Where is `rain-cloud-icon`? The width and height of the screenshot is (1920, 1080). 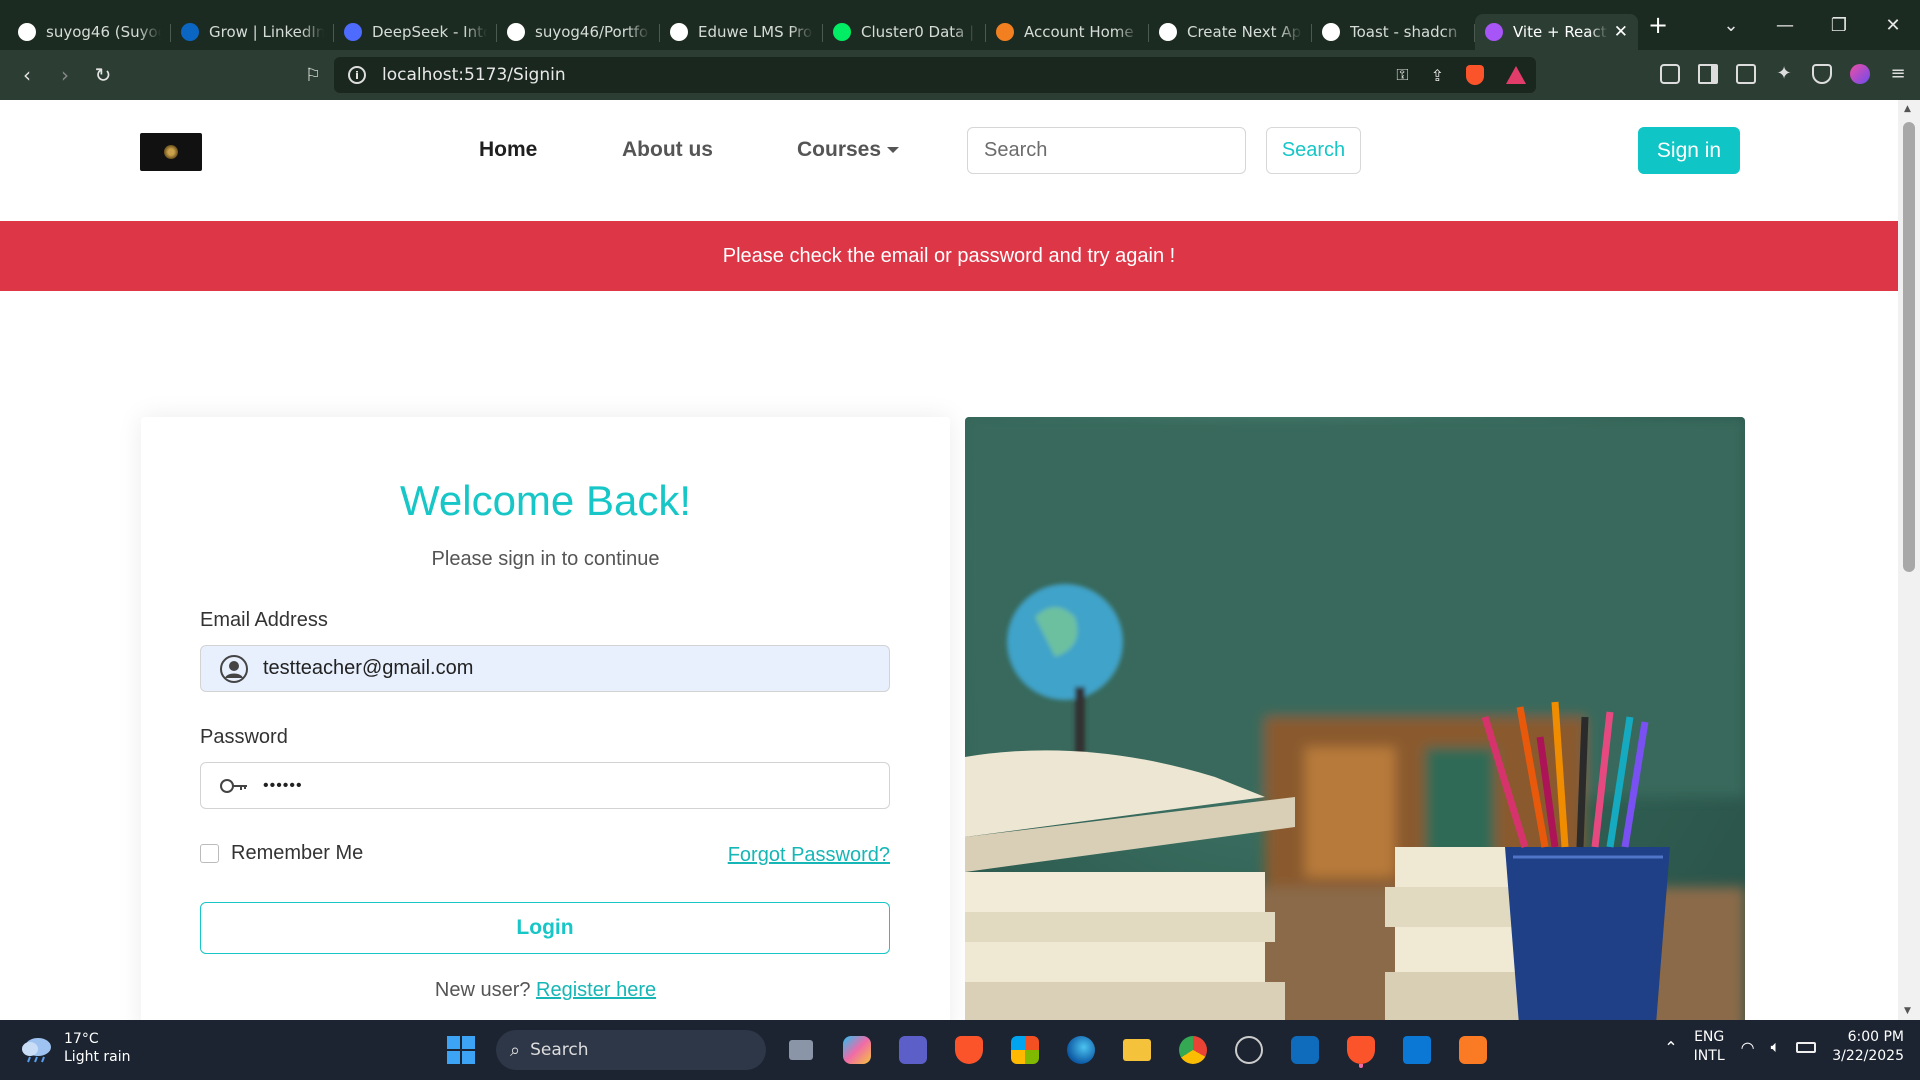
rain-cloud-icon is located at coordinates (36, 1050).